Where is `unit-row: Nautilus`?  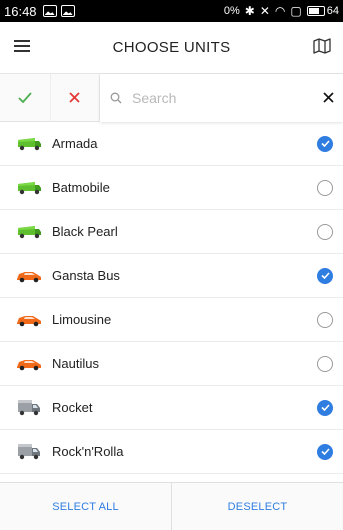 unit-row: Nautilus is located at coordinates (171, 364).